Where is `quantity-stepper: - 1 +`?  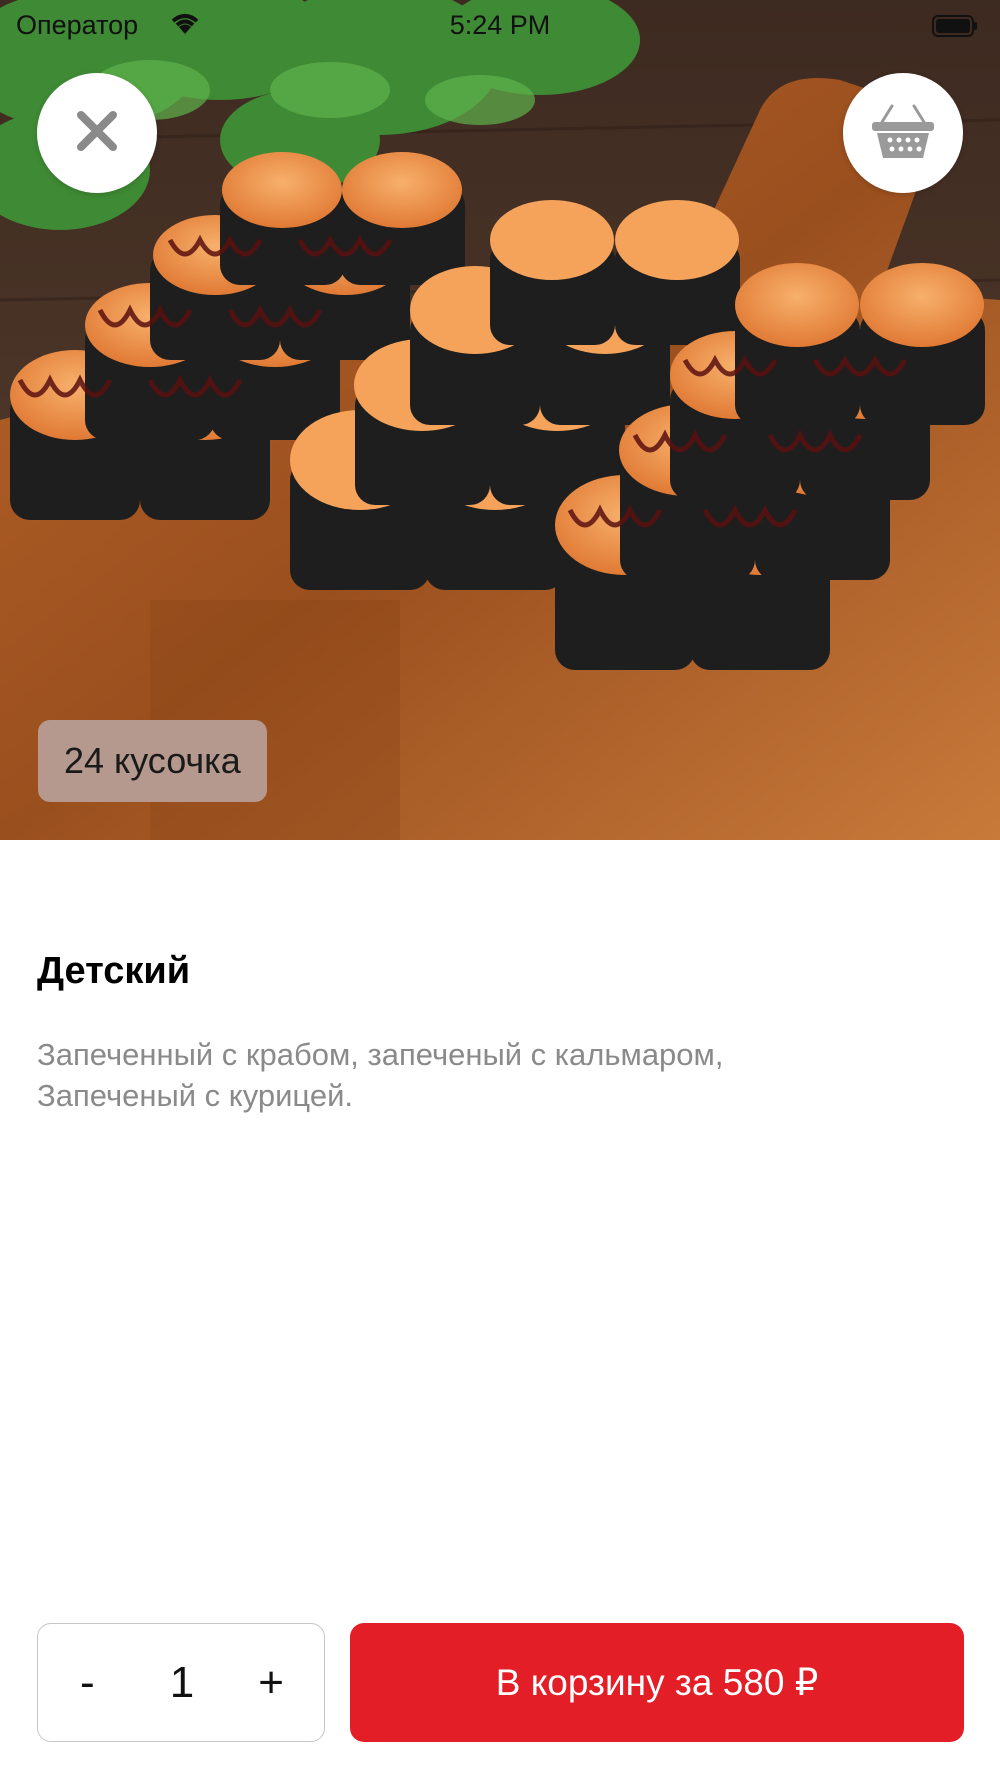
quantity-stepper: - 1 + is located at coordinates (181, 1682).